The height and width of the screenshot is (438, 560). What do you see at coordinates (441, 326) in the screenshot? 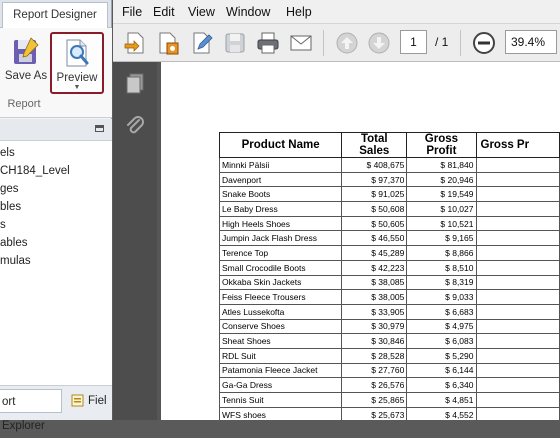
I see `gross-profit-cell: $ 4,975` at bounding box center [441, 326].